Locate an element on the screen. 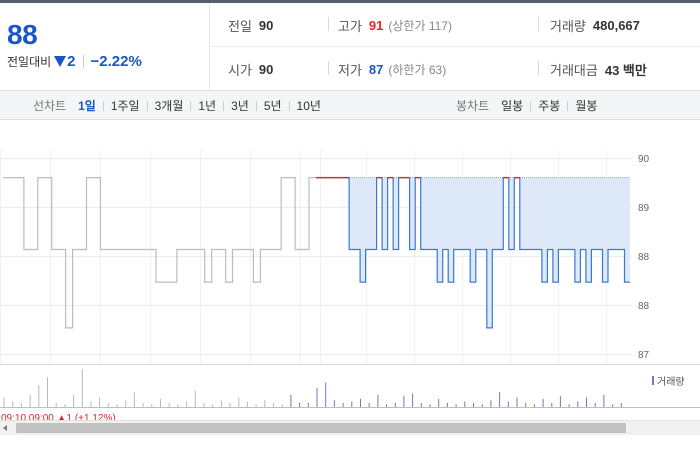  stat-volume: 거래량 480,667 is located at coordinates (595, 25).